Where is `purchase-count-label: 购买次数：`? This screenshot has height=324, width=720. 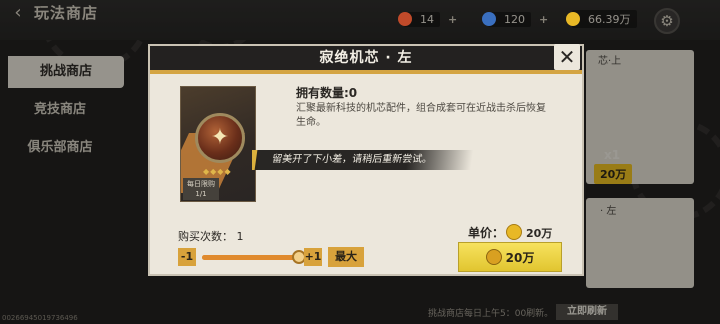
purchase-count-label: 购买次数： is located at coordinates (205, 236).